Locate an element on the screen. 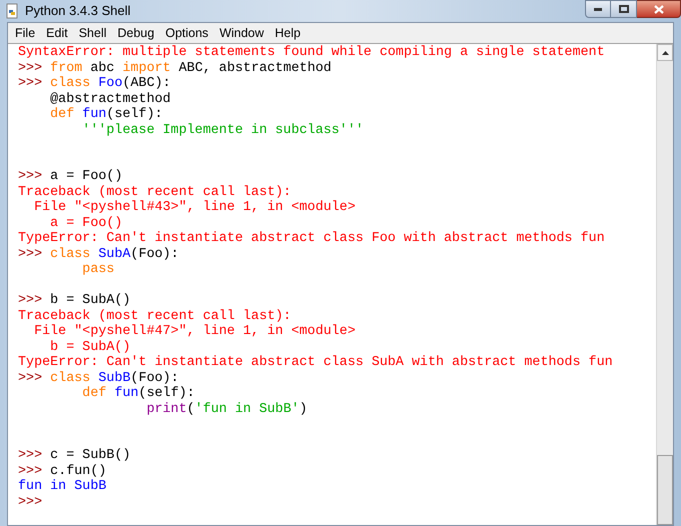 Image resolution: width=681 pixels, height=526 pixels. minimize-button is located at coordinates (598, 9).